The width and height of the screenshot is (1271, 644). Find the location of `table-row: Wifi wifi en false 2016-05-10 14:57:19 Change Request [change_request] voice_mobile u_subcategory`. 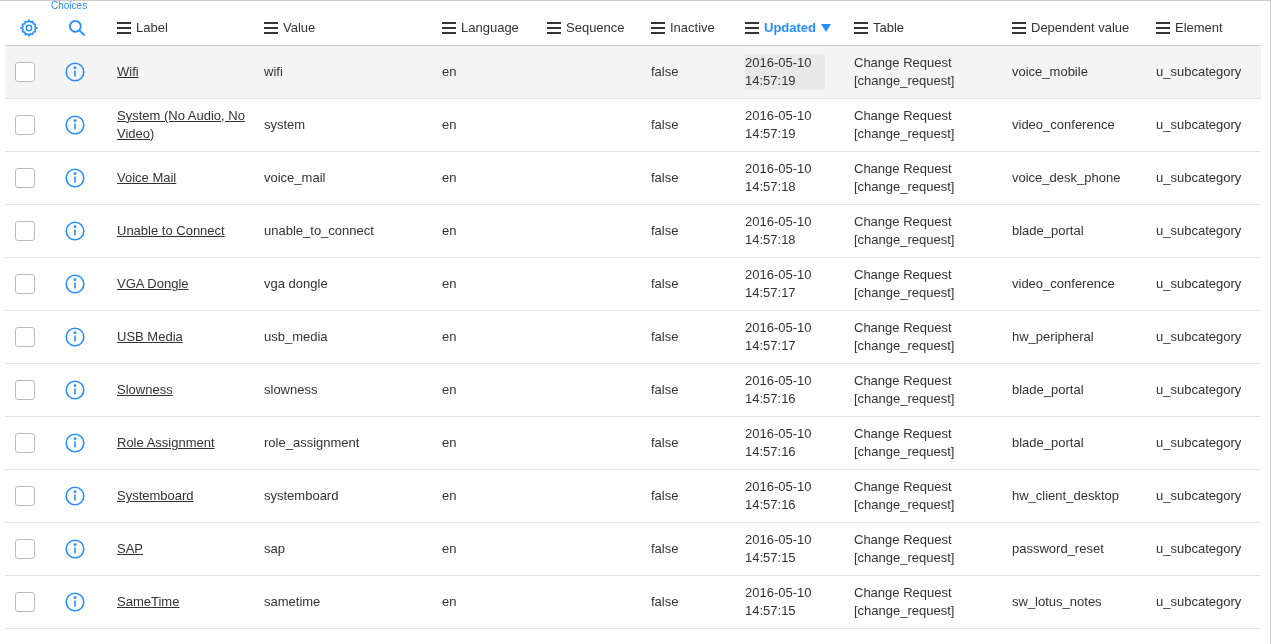

table-row: Wifi wifi en false 2016-05-10 14:57:19 Change Request [change_request] voice_mobile u_subcategory is located at coordinates (633, 72).